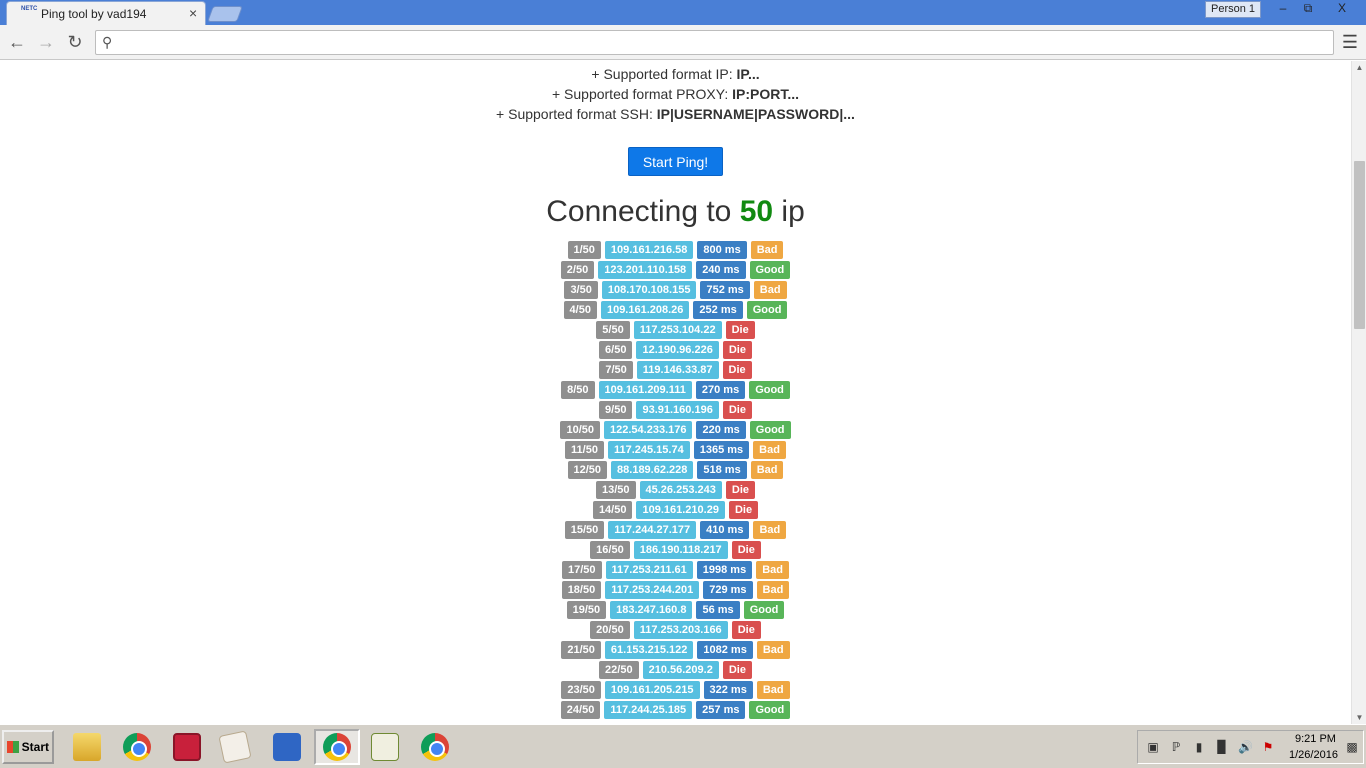  Describe the element at coordinates (1233, 9) in the screenshot. I see `profile-button: Person 1` at that location.